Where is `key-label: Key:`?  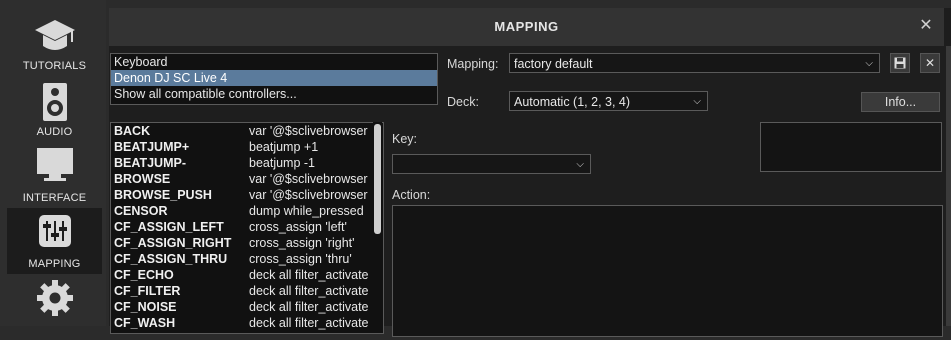 key-label: Key: is located at coordinates (405, 139).